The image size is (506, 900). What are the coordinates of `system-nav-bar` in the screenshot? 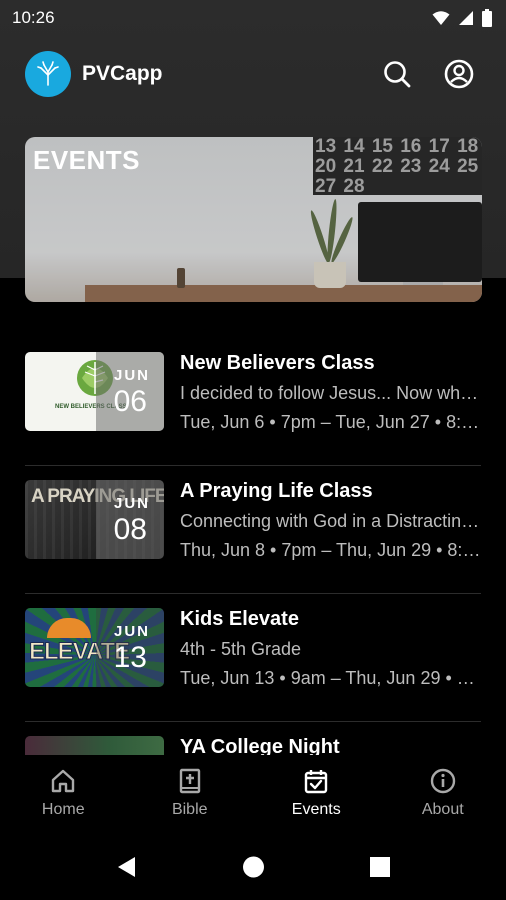 It's located at (253, 867).